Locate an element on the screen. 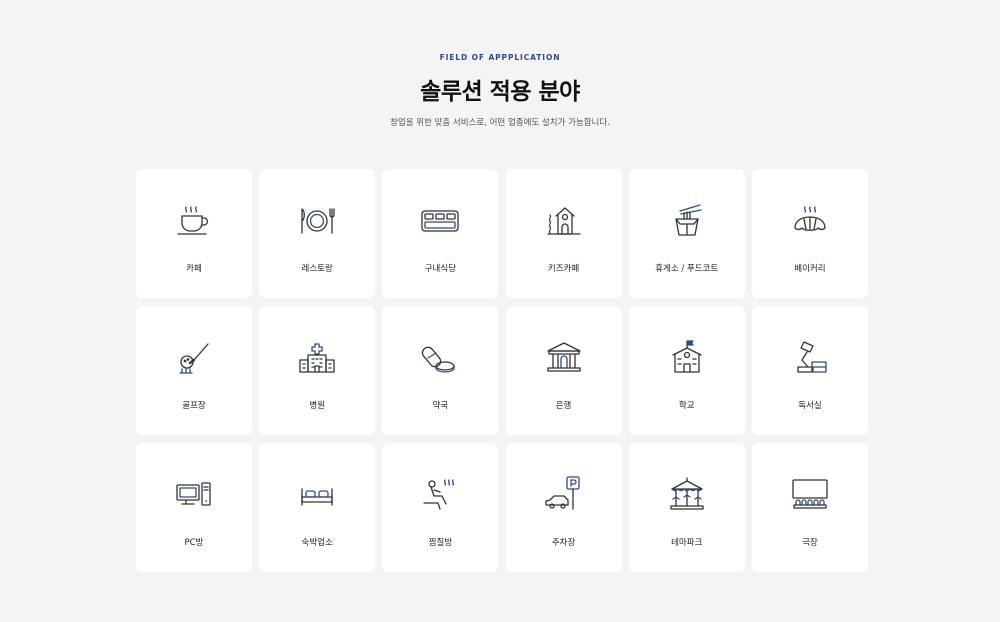 The width and height of the screenshot is (1000, 622). section-subtitle: 창업을 위한 맞춤 서비스로, 어떤 업종에도 설치가 가능합니다. is located at coordinates (500, 123).